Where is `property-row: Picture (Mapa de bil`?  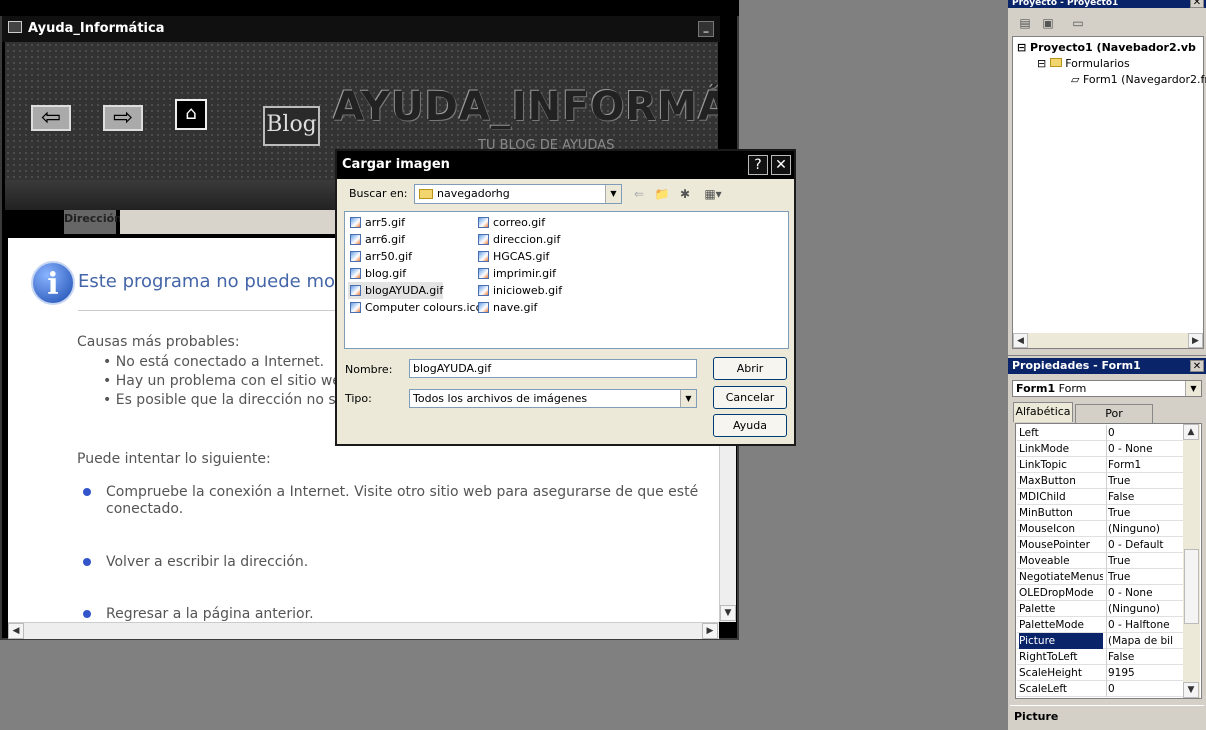
property-row: Picture (Mapa de bil is located at coordinates (1100, 641).